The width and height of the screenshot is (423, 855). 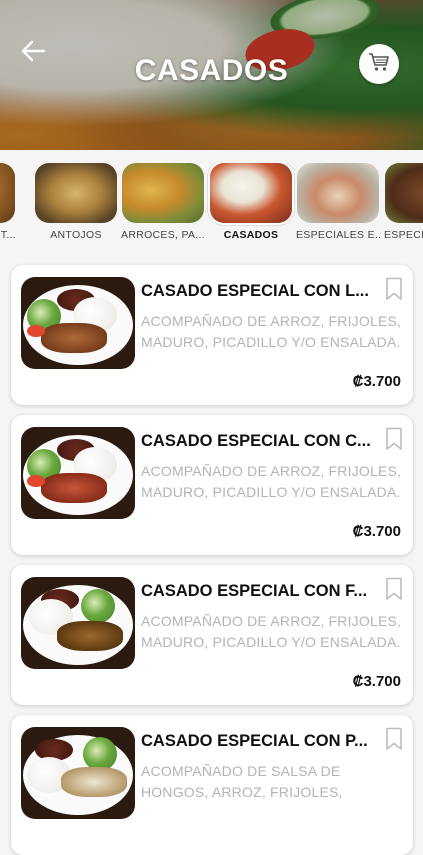 I want to click on category-label: CASADOS, so click(x=251, y=235).